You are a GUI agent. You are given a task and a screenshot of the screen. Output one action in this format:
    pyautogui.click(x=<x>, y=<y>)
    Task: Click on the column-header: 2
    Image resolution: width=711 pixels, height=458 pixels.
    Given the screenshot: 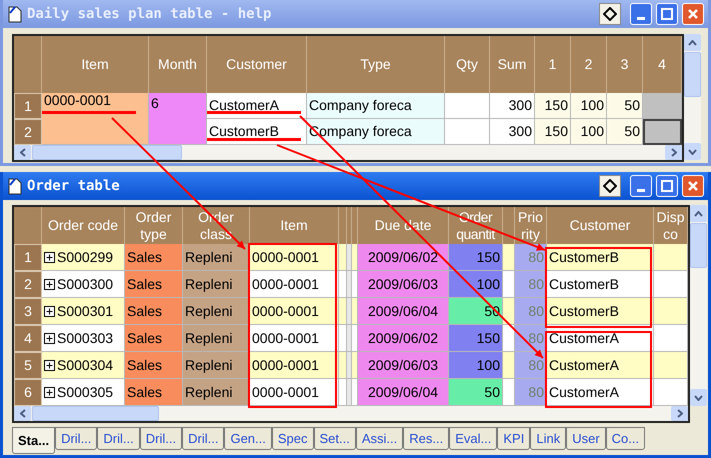 What is the action you would take?
    pyautogui.click(x=589, y=64)
    